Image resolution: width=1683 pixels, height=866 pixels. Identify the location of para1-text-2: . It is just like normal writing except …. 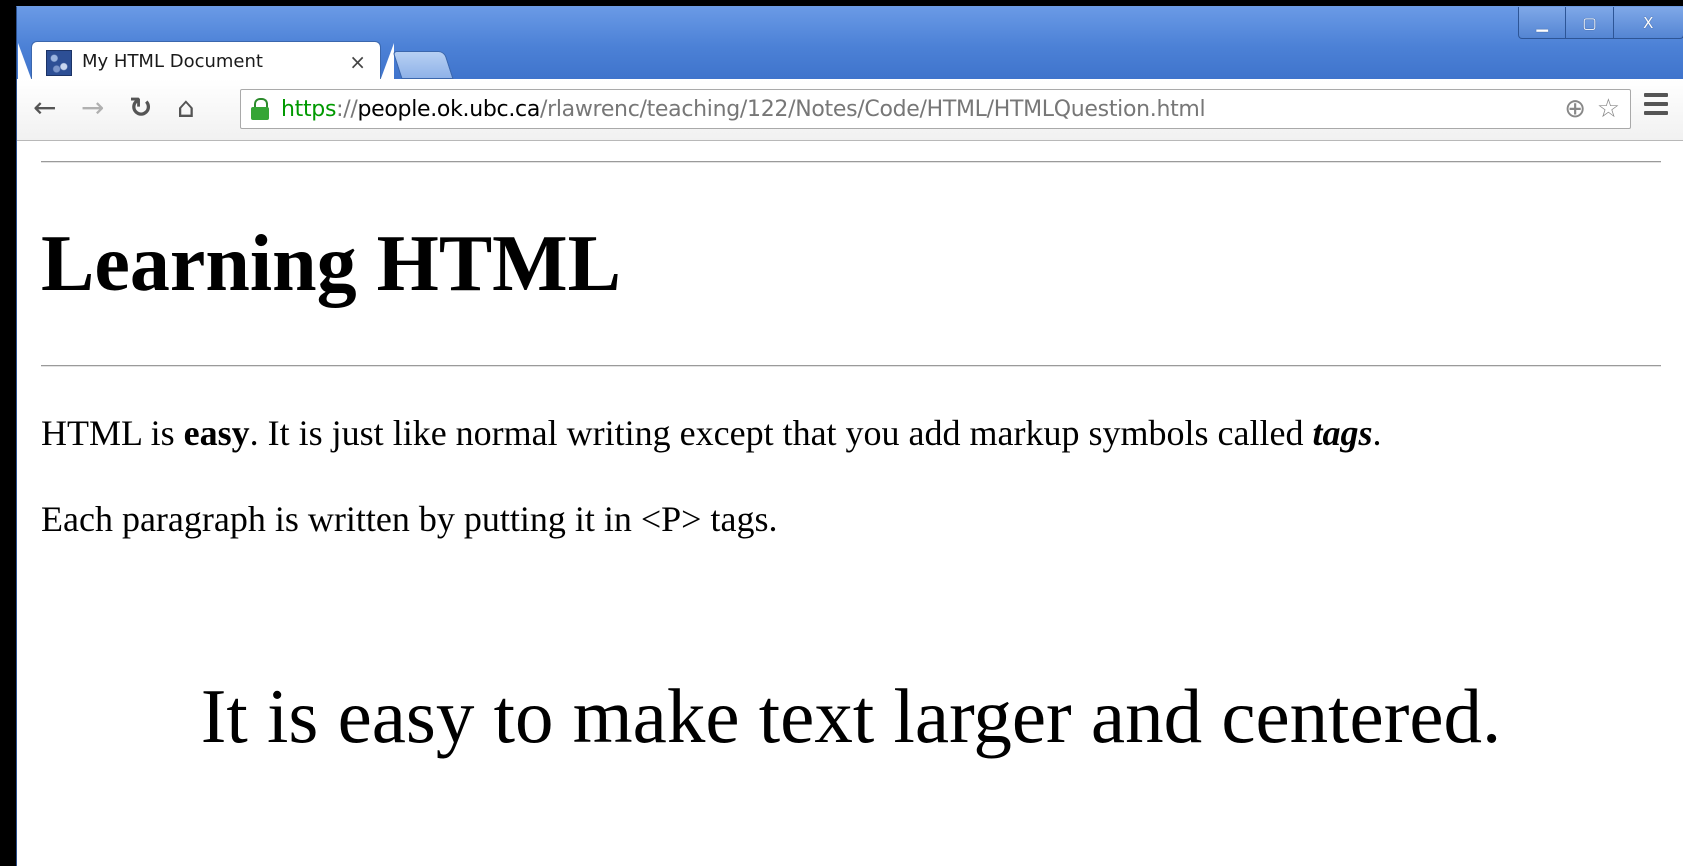
(781, 433).